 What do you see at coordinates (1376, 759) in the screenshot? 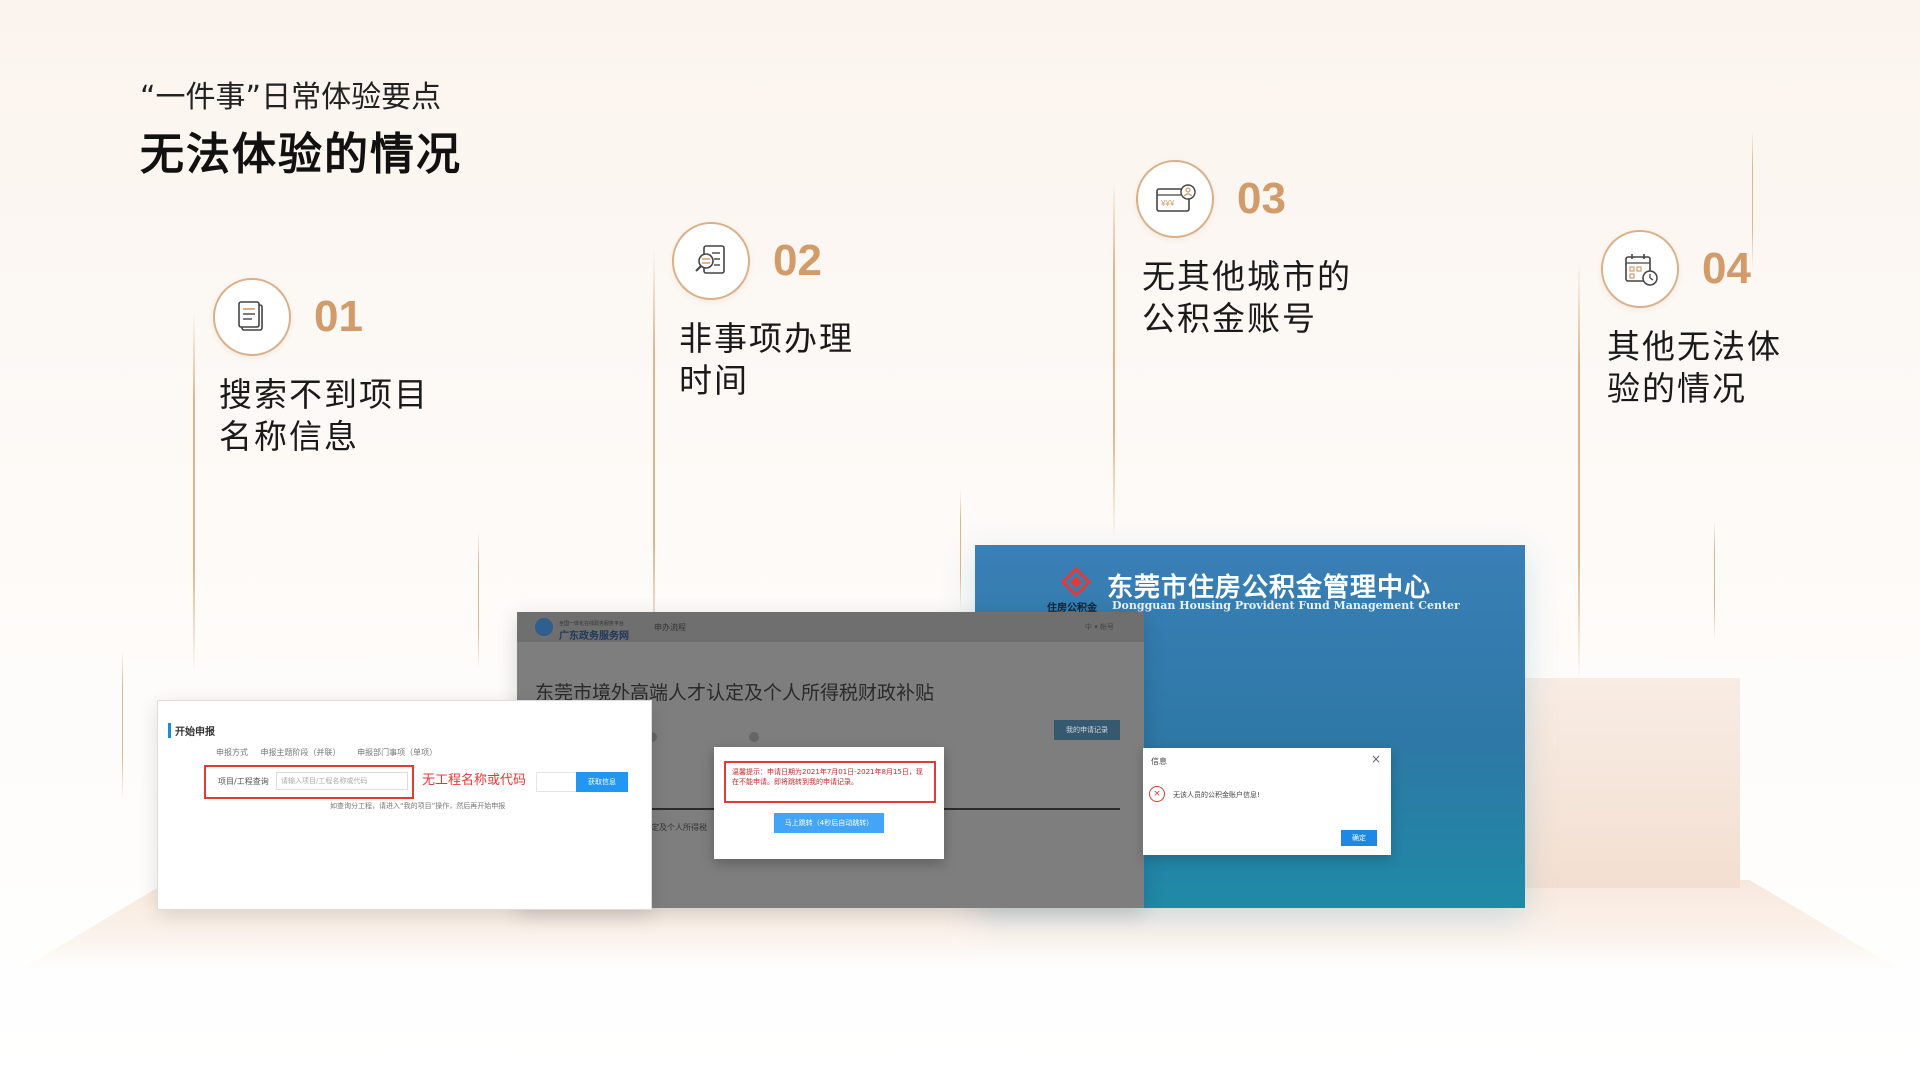
I see `close-icon: ×` at bounding box center [1376, 759].